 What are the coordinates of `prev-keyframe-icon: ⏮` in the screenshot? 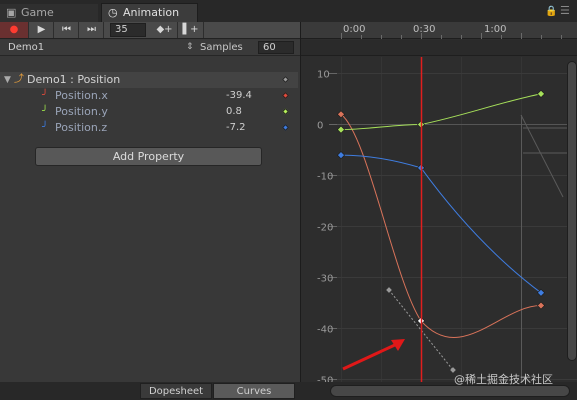 It's located at (66, 29).